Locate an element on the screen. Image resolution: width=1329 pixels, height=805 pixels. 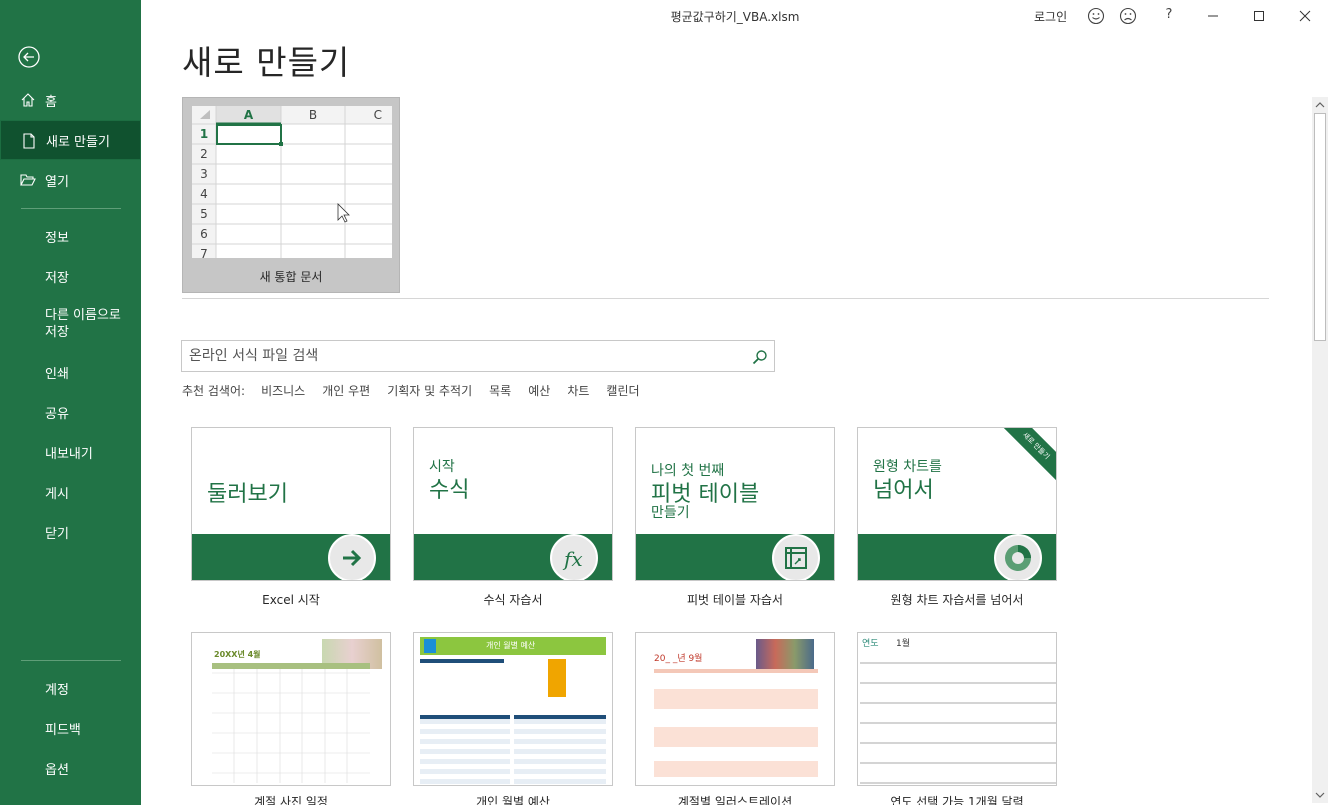
minimize-icon is located at coordinates (1213, 16).